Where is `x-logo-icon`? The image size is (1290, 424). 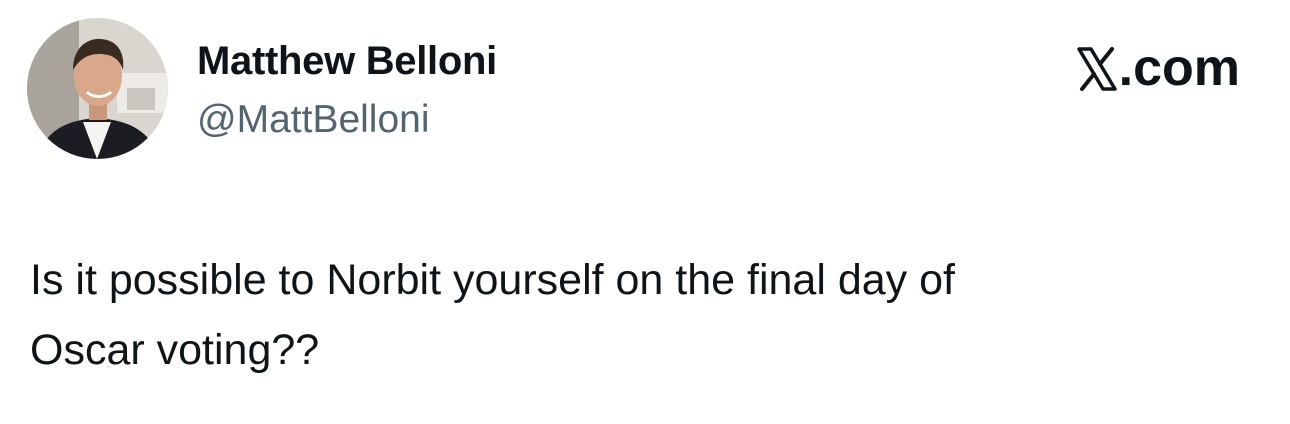 x-logo-icon is located at coordinates (1096, 68).